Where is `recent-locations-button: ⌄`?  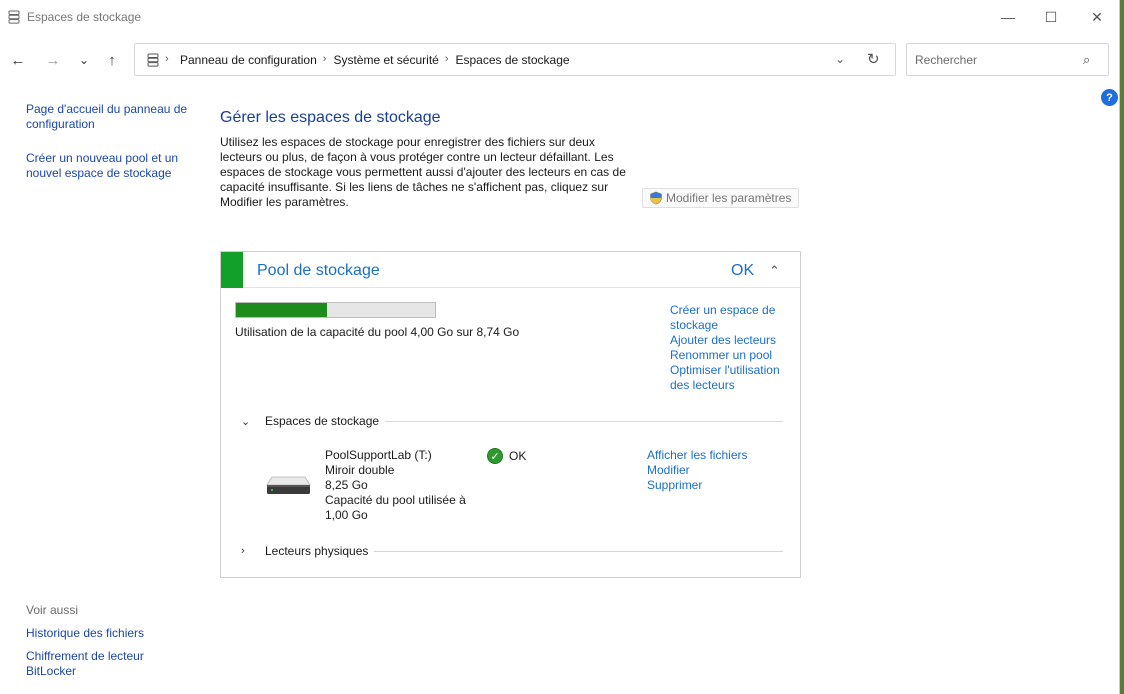 recent-locations-button: ⌄ is located at coordinates (84, 60).